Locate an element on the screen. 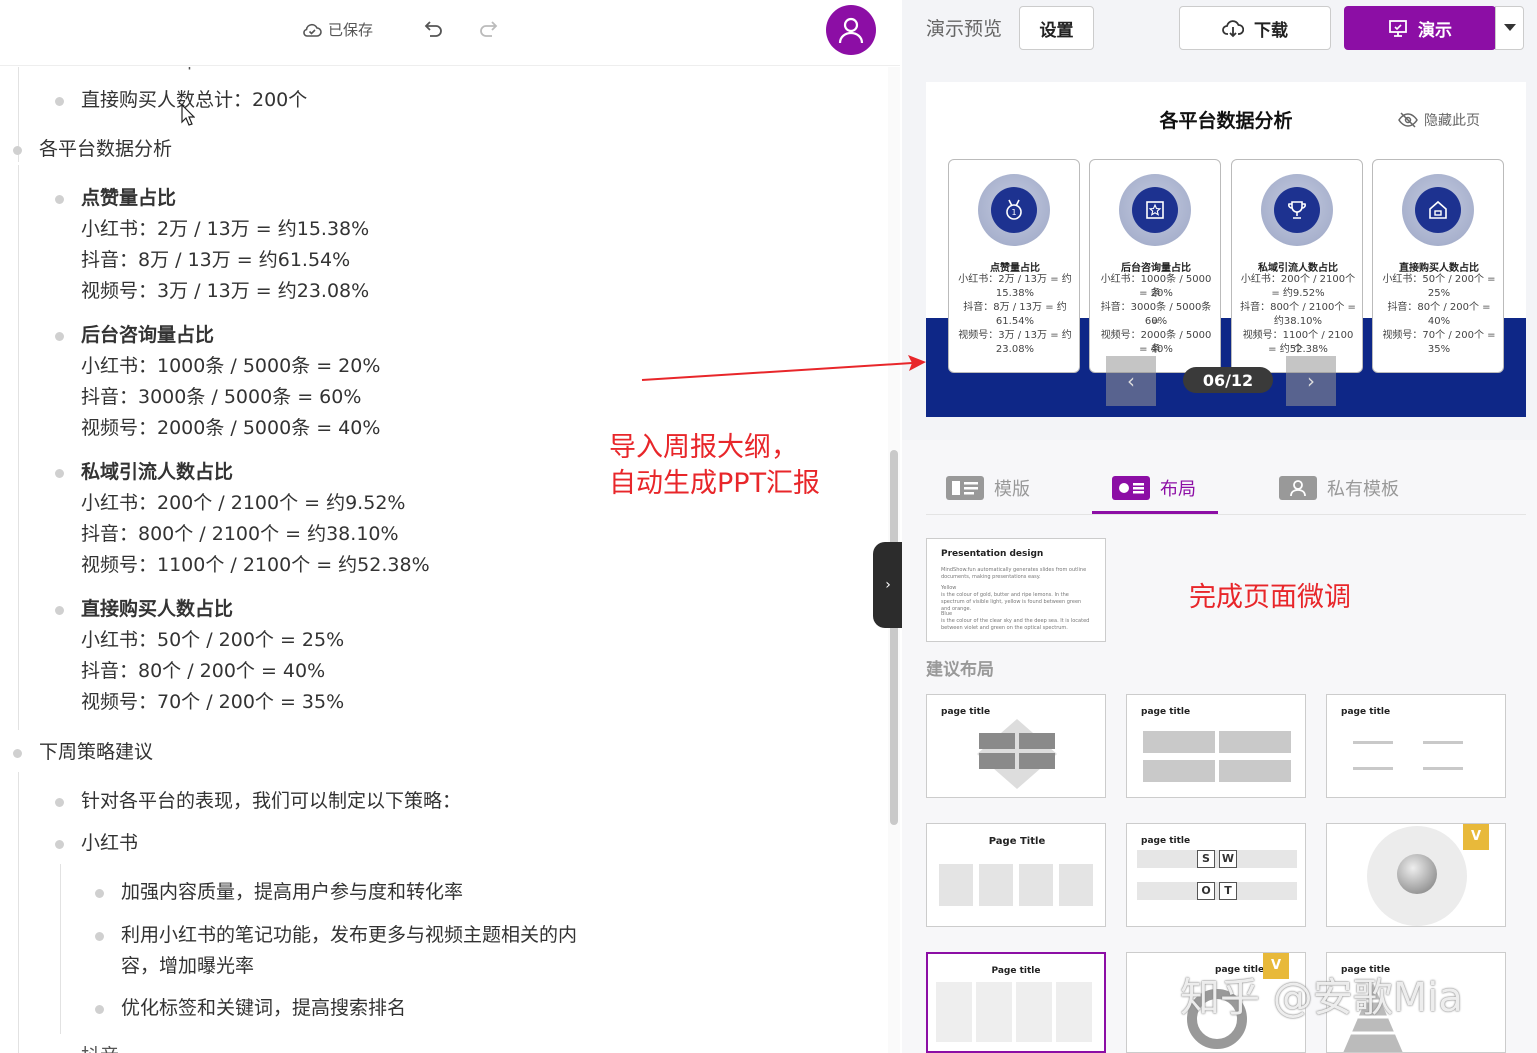  outline-line: 抖音：8万 / 13万 = 约61.54% is located at coordinates (215, 260).